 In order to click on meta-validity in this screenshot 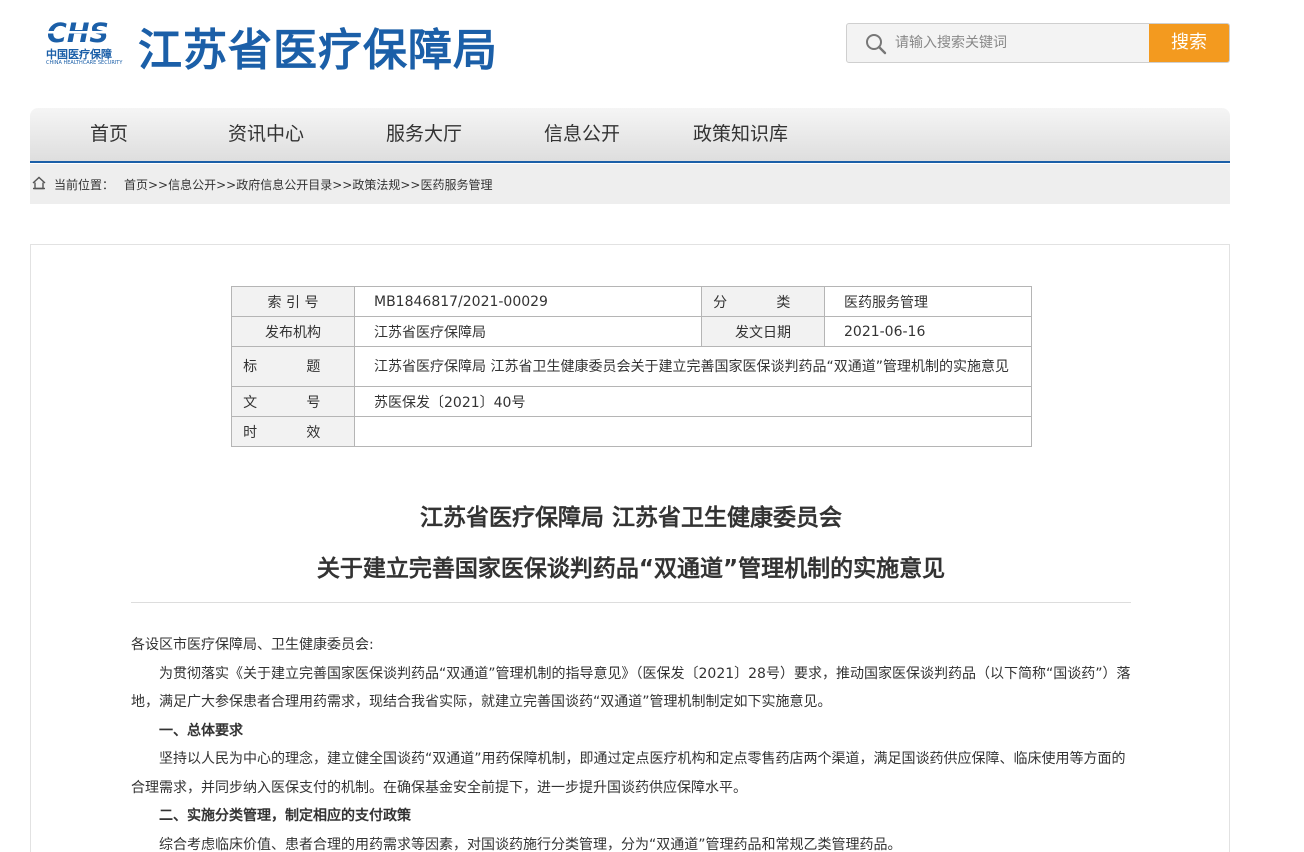, I will do `click(693, 431)`.